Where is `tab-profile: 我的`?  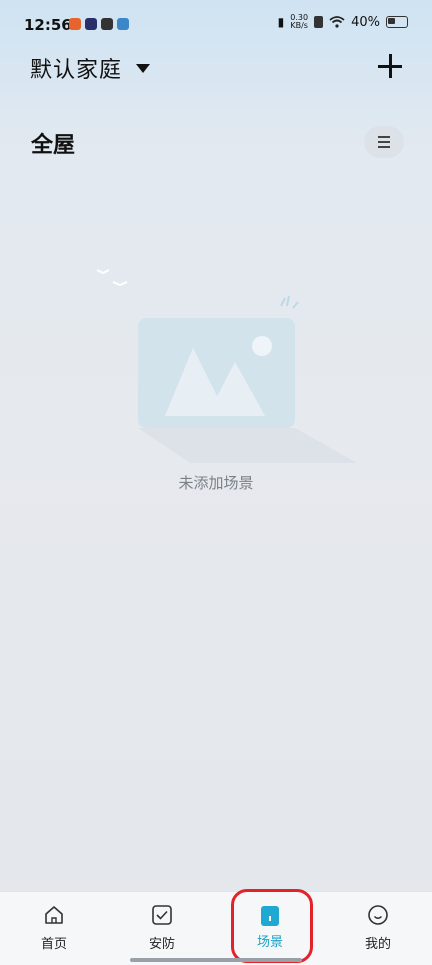 tab-profile: 我的 is located at coordinates (378, 928).